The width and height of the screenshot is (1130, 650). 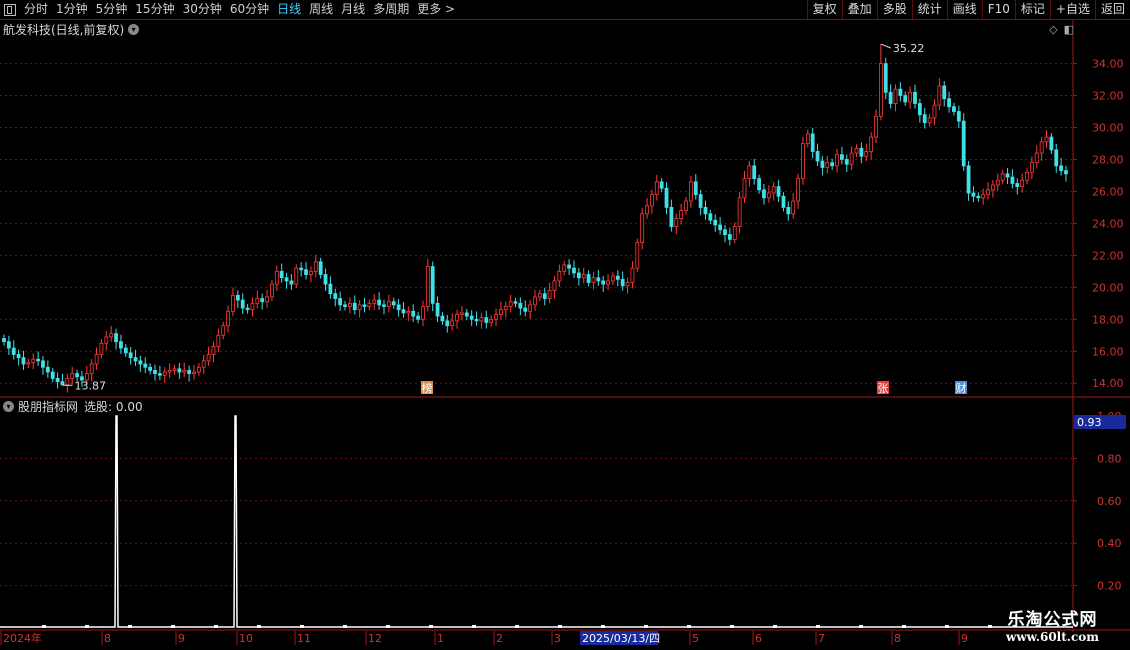 I want to click on time-tick-label: 8, so click(x=897, y=638).